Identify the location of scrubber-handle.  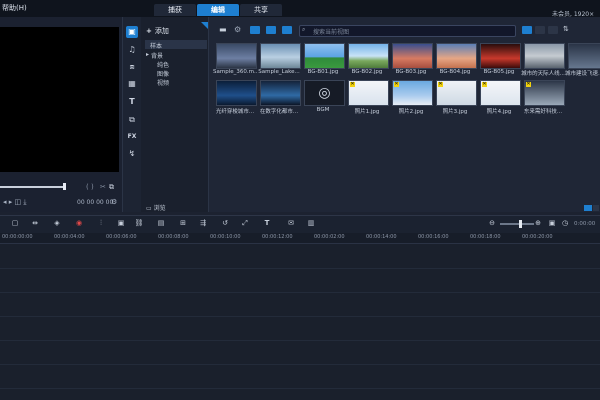
(64, 186).